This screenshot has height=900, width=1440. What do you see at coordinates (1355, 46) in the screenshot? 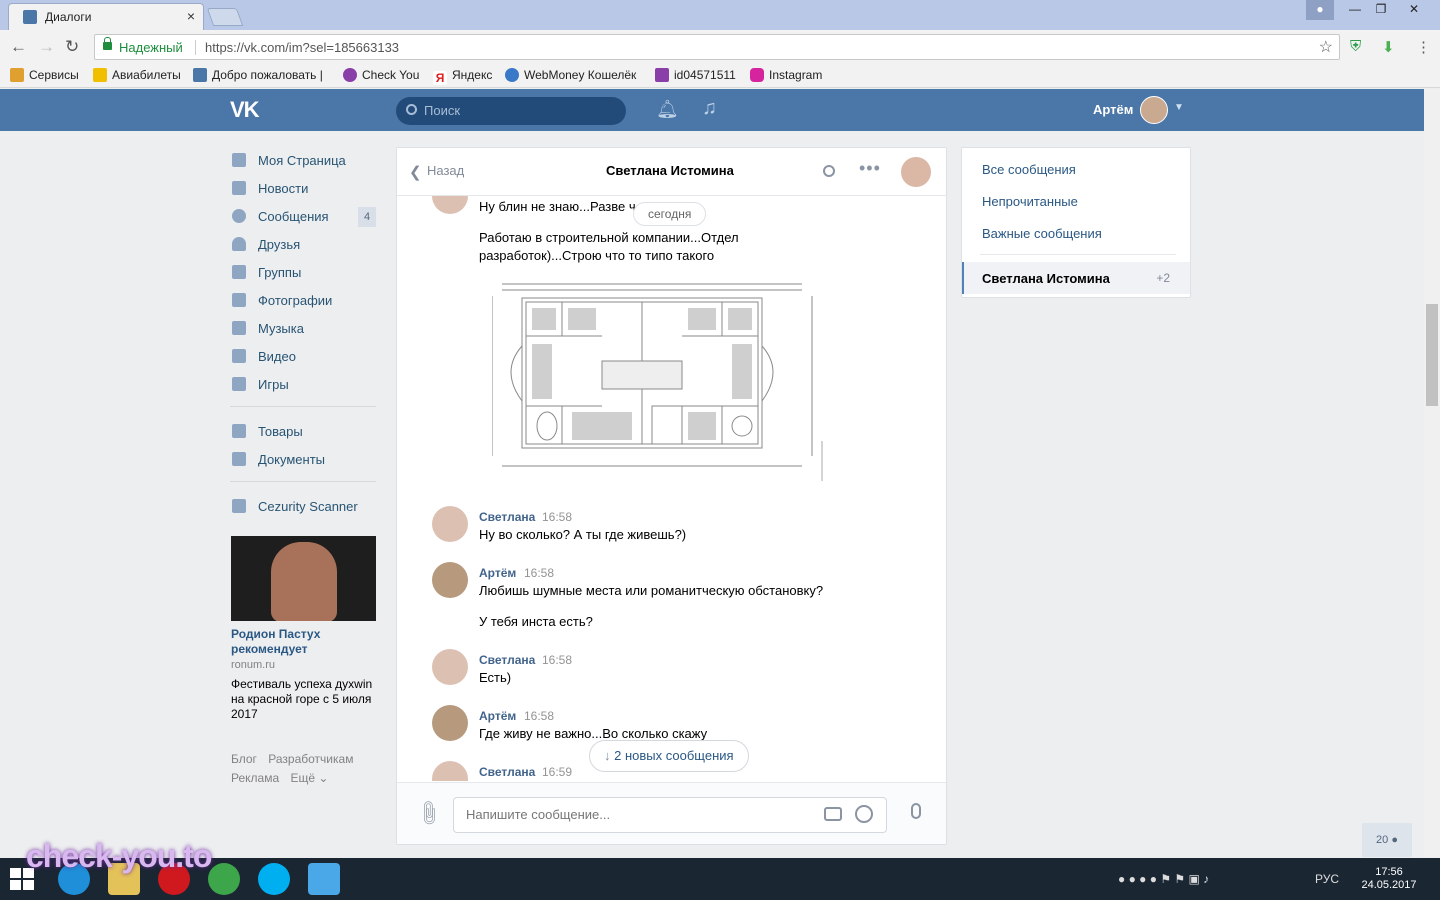
I see `shield-extension-icon: ⛨` at bounding box center [1355, 46].